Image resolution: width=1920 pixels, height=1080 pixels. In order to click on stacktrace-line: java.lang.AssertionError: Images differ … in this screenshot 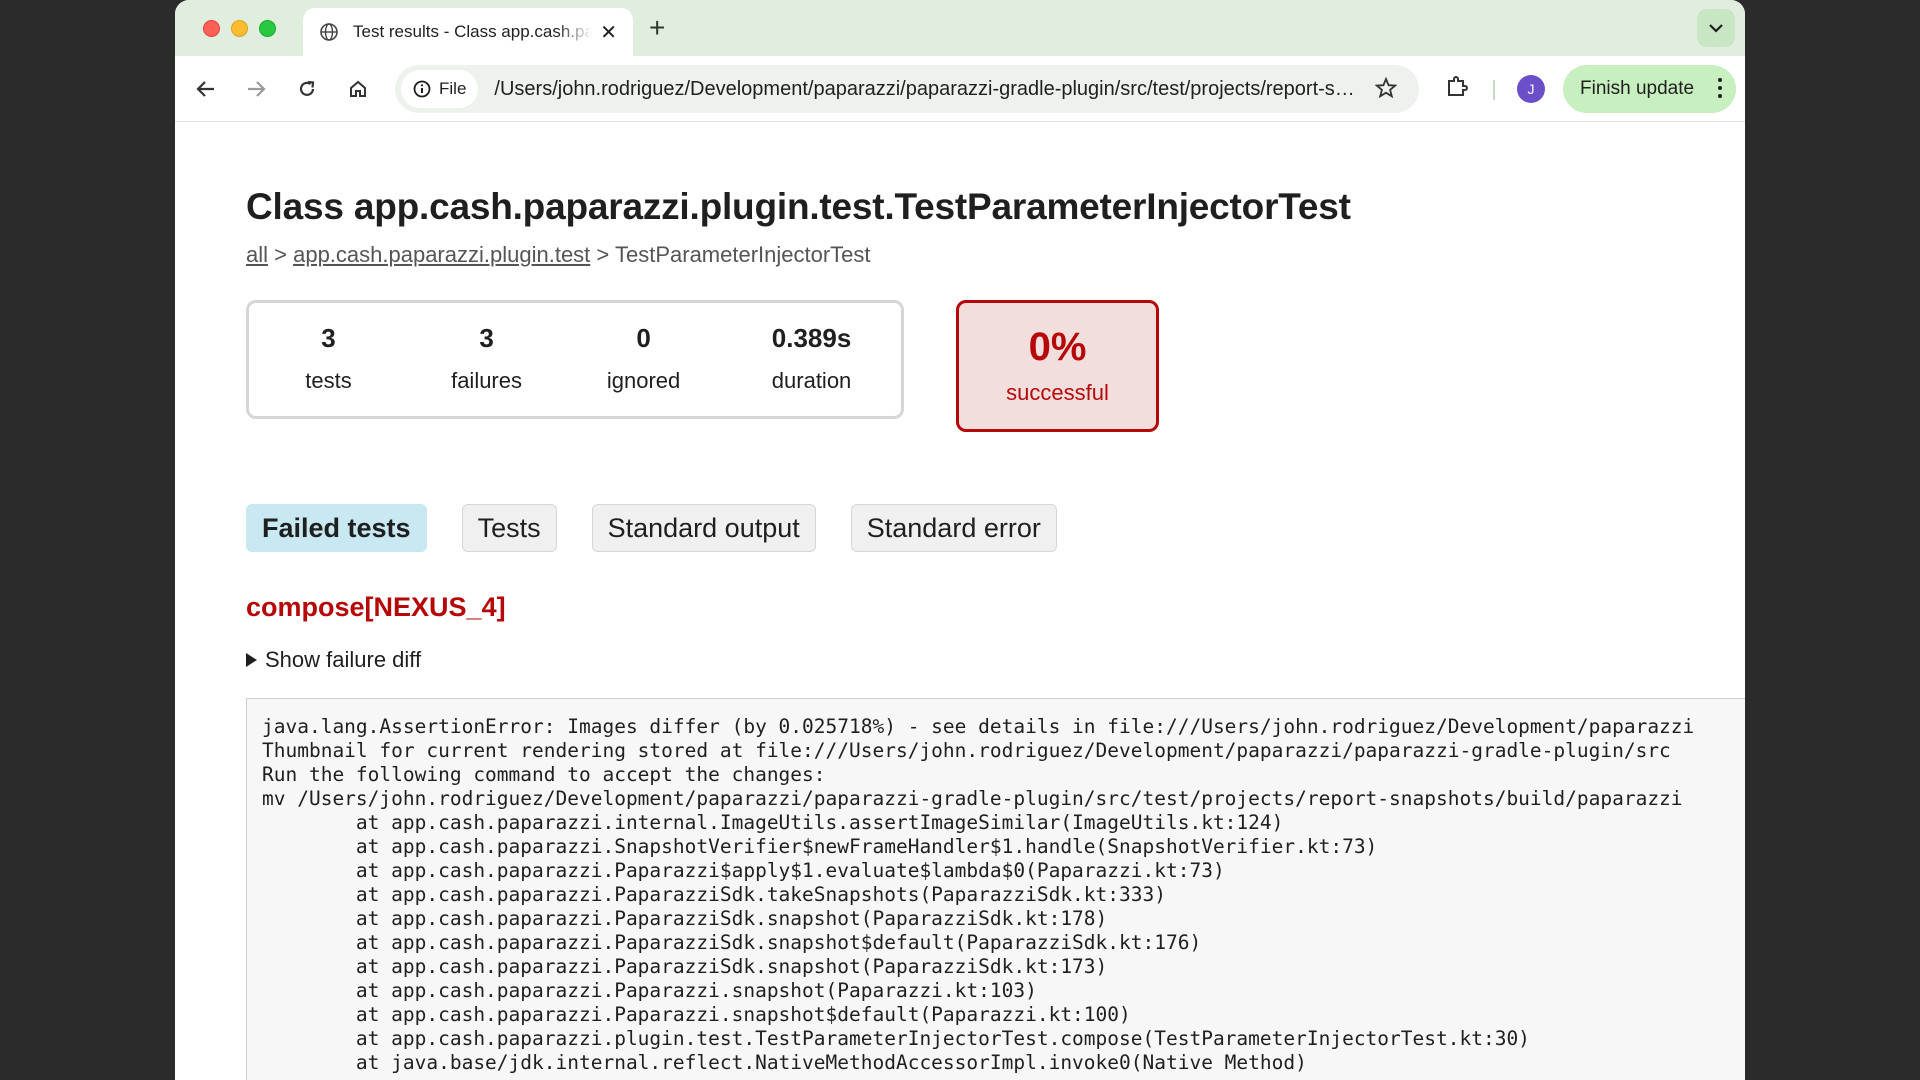, I will do `click(978, 726)`.